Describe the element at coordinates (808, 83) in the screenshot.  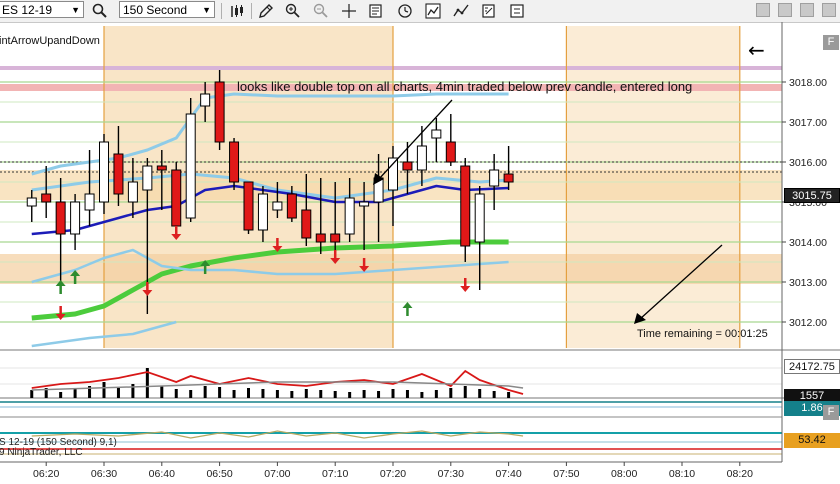
I see `price-tick-label: 3018.00` at that location.